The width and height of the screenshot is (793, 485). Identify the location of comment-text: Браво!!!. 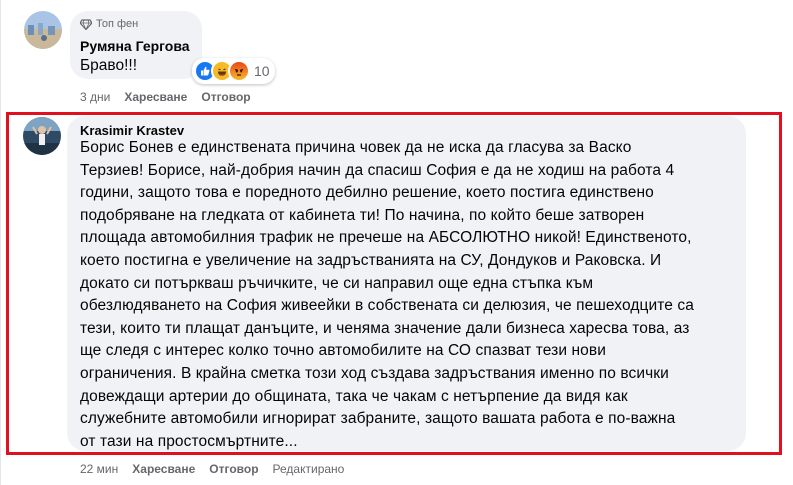
(109, 65).